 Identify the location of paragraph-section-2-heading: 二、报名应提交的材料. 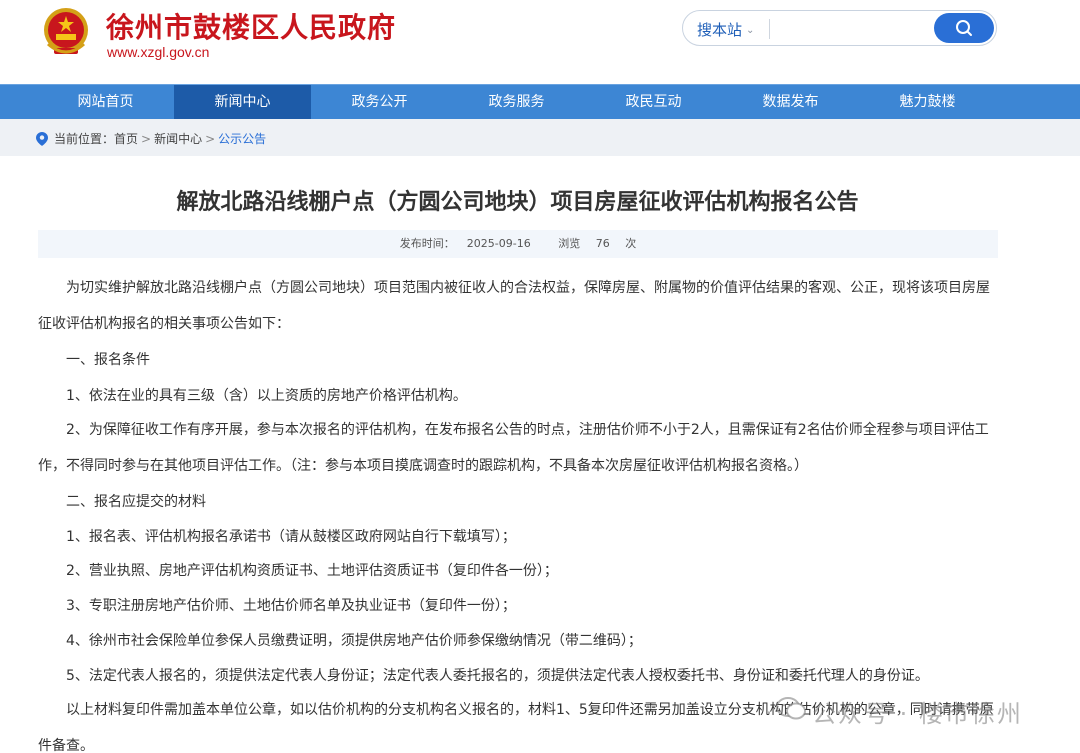
(136, 502).